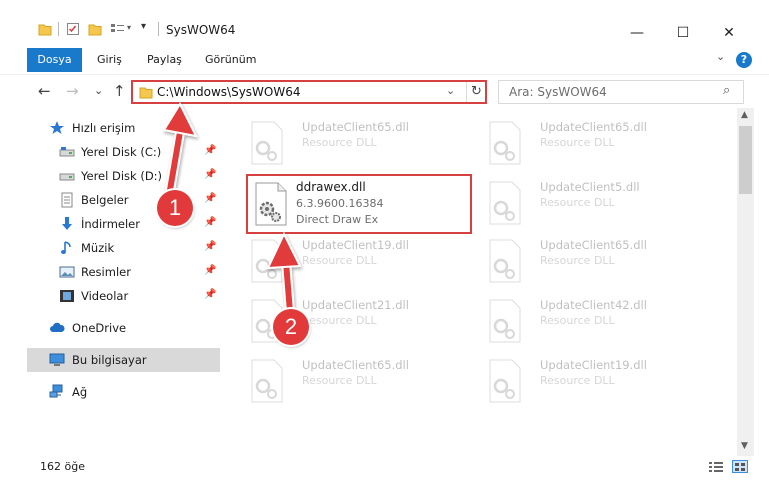 This screenshot has width=769, height=504. What do you see at coordinates (98, 248) in the screenshot?
I see `sidebar-item-label: Müzik` at bounding box center [98, 248].